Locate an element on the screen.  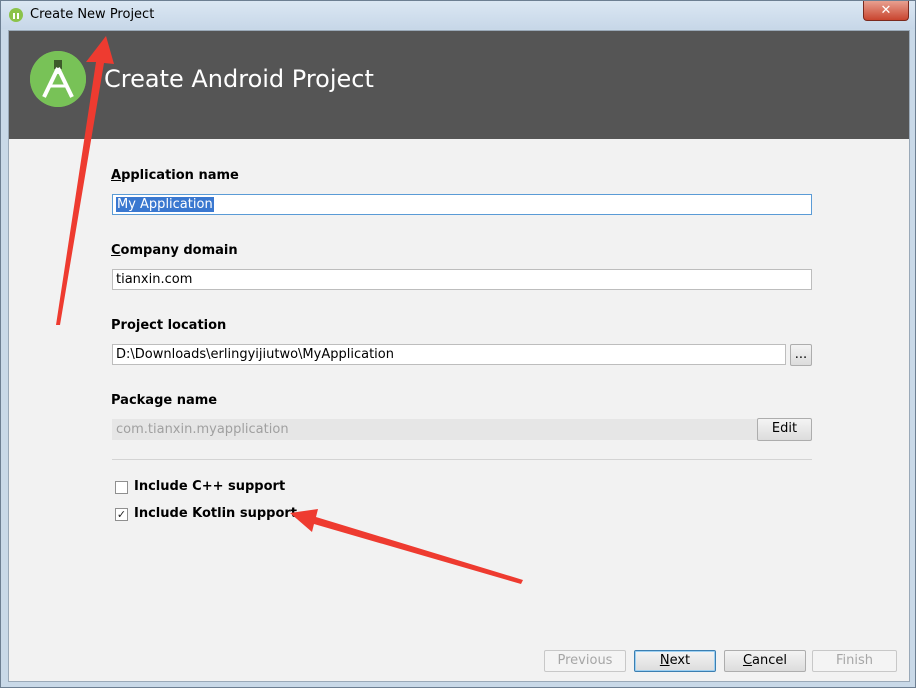
company-domain-label-text: ompany domain is located at coordinates (179, 250).